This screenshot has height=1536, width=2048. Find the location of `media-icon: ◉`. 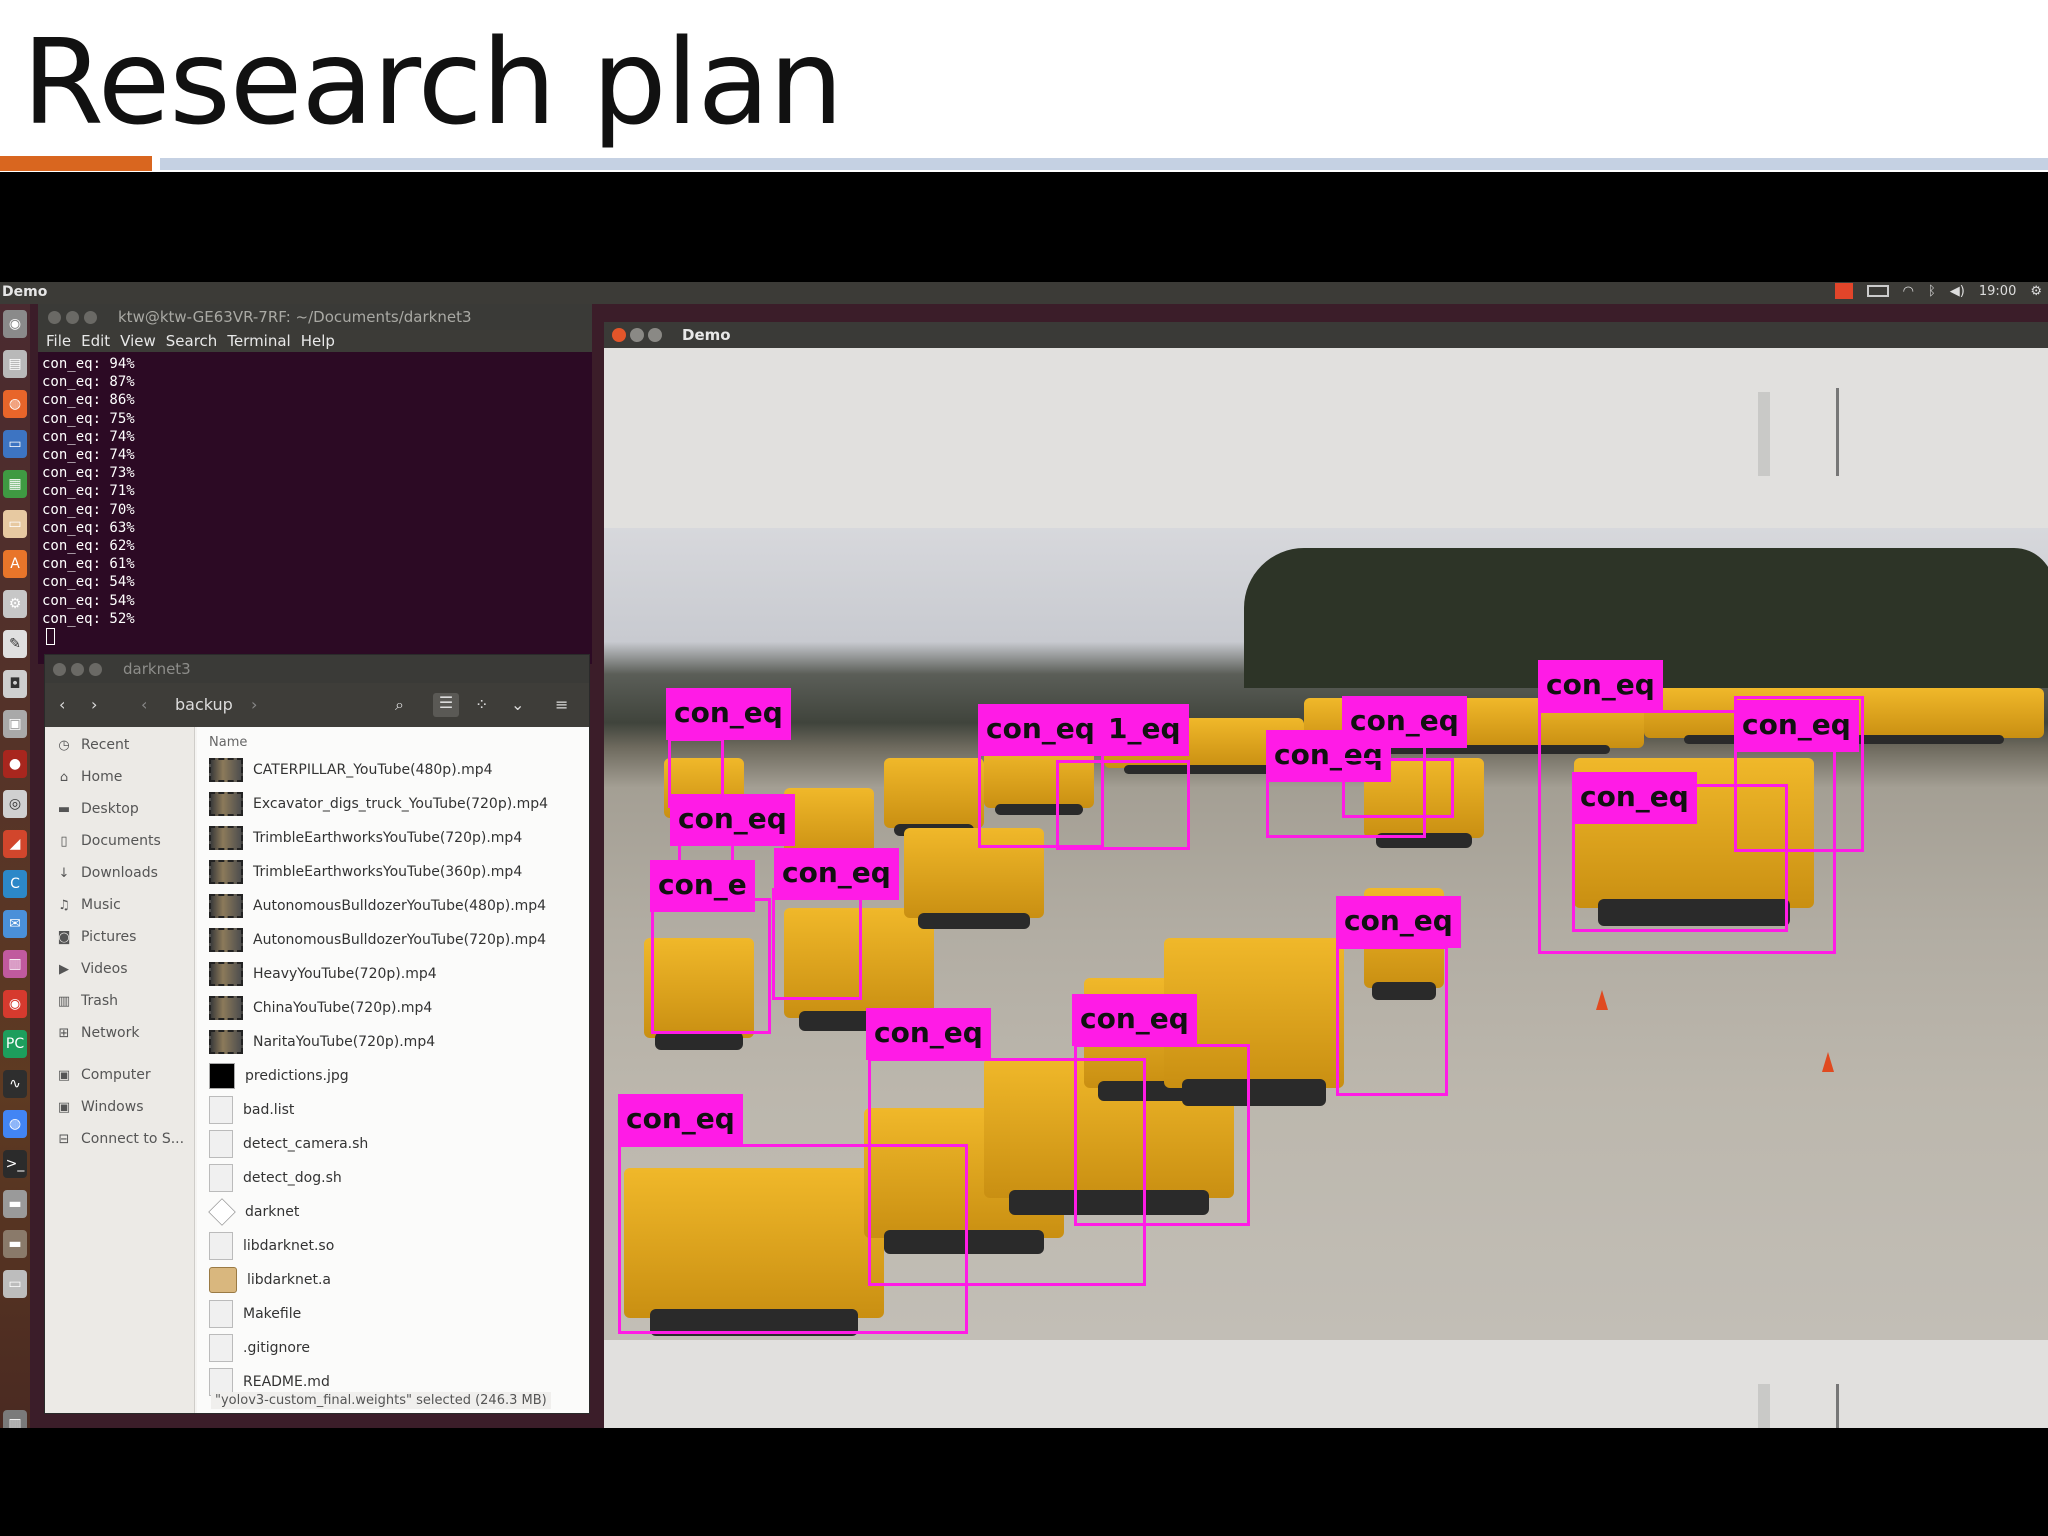

media-icon: ◉ is located at coordinates (15, 1004).